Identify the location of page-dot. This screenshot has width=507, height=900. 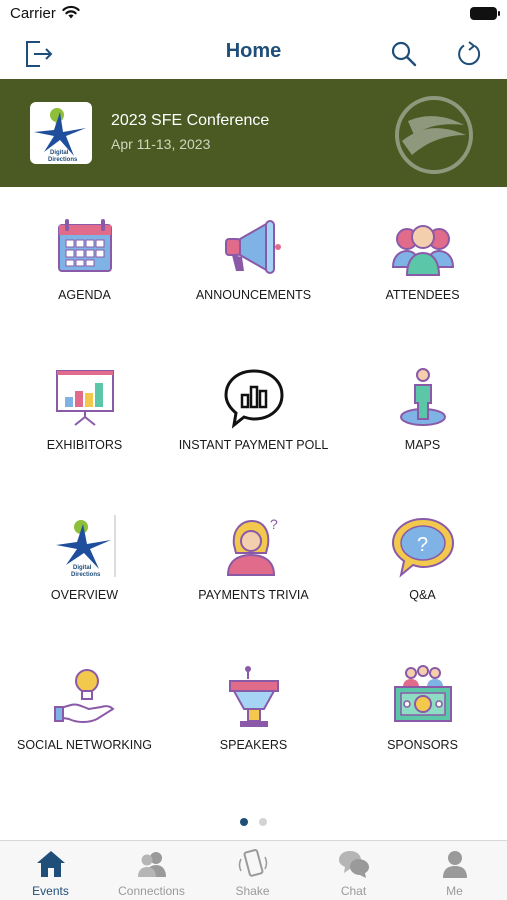
(263, 822).